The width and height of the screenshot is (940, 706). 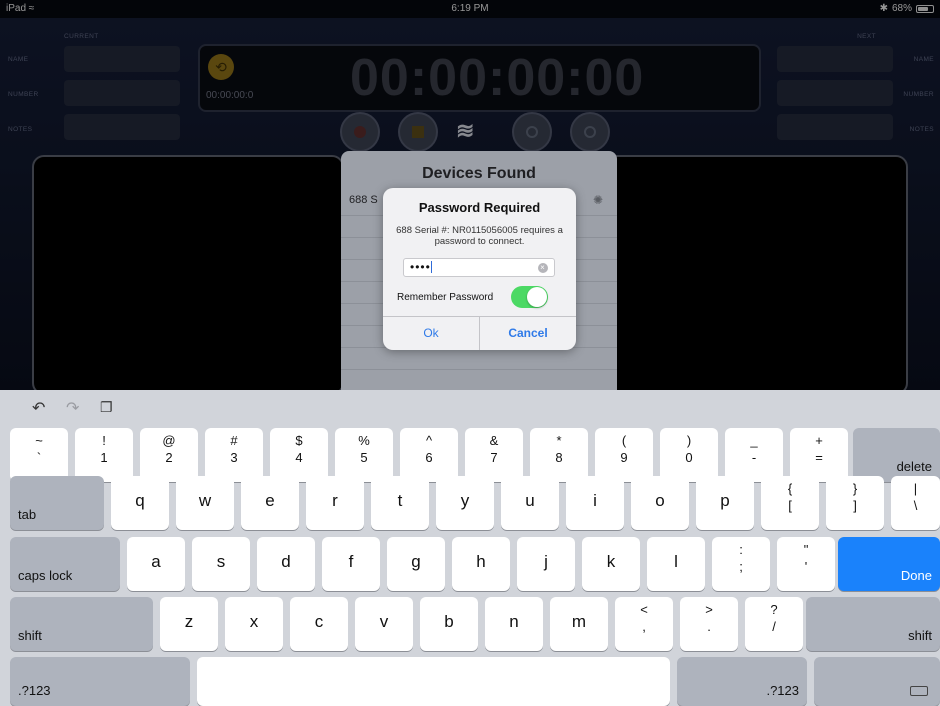 I want to click on delete-key: delete, so click(x=896, y=455).